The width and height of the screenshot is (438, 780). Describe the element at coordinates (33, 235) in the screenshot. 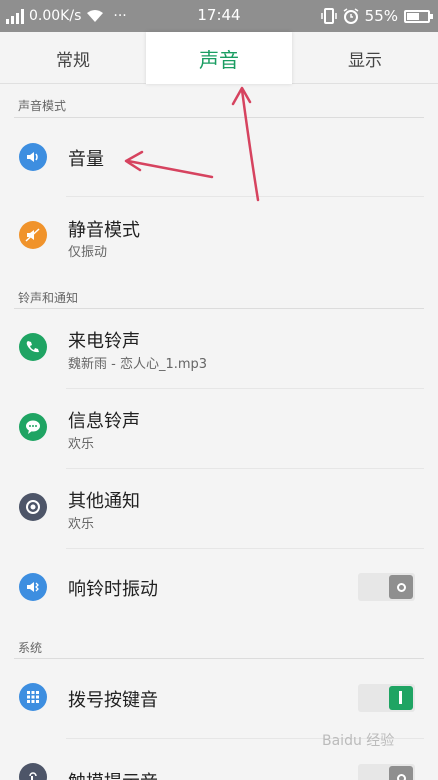

I see `mute-icon` at that location.